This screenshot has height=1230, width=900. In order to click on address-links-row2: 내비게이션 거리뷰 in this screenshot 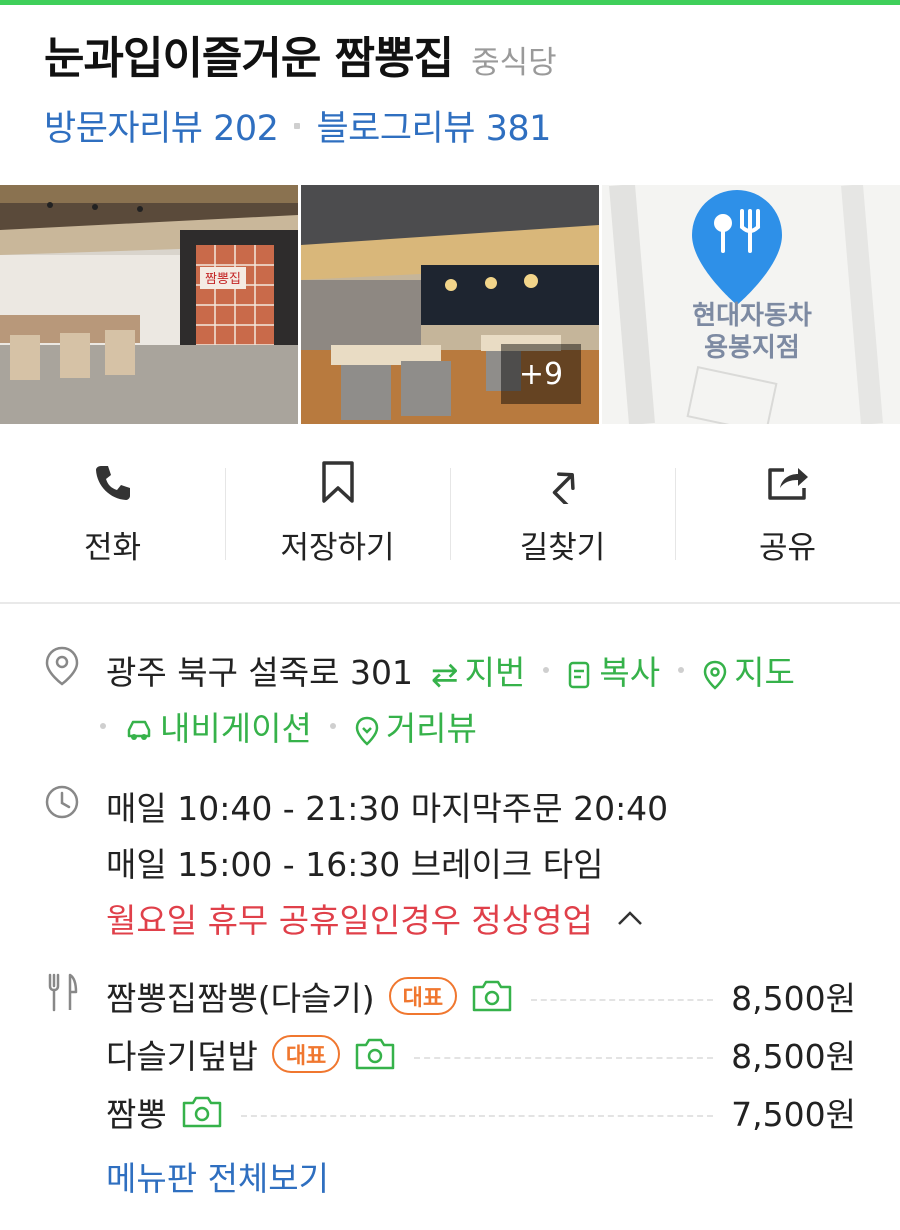, I will do `click(288, 726)`.